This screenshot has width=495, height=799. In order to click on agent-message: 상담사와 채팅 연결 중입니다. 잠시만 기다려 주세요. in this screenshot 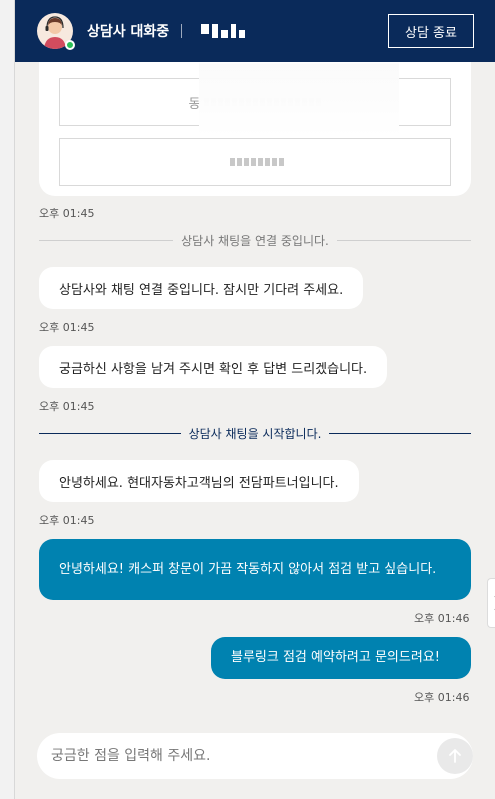, I will do `click(201, 288)`.